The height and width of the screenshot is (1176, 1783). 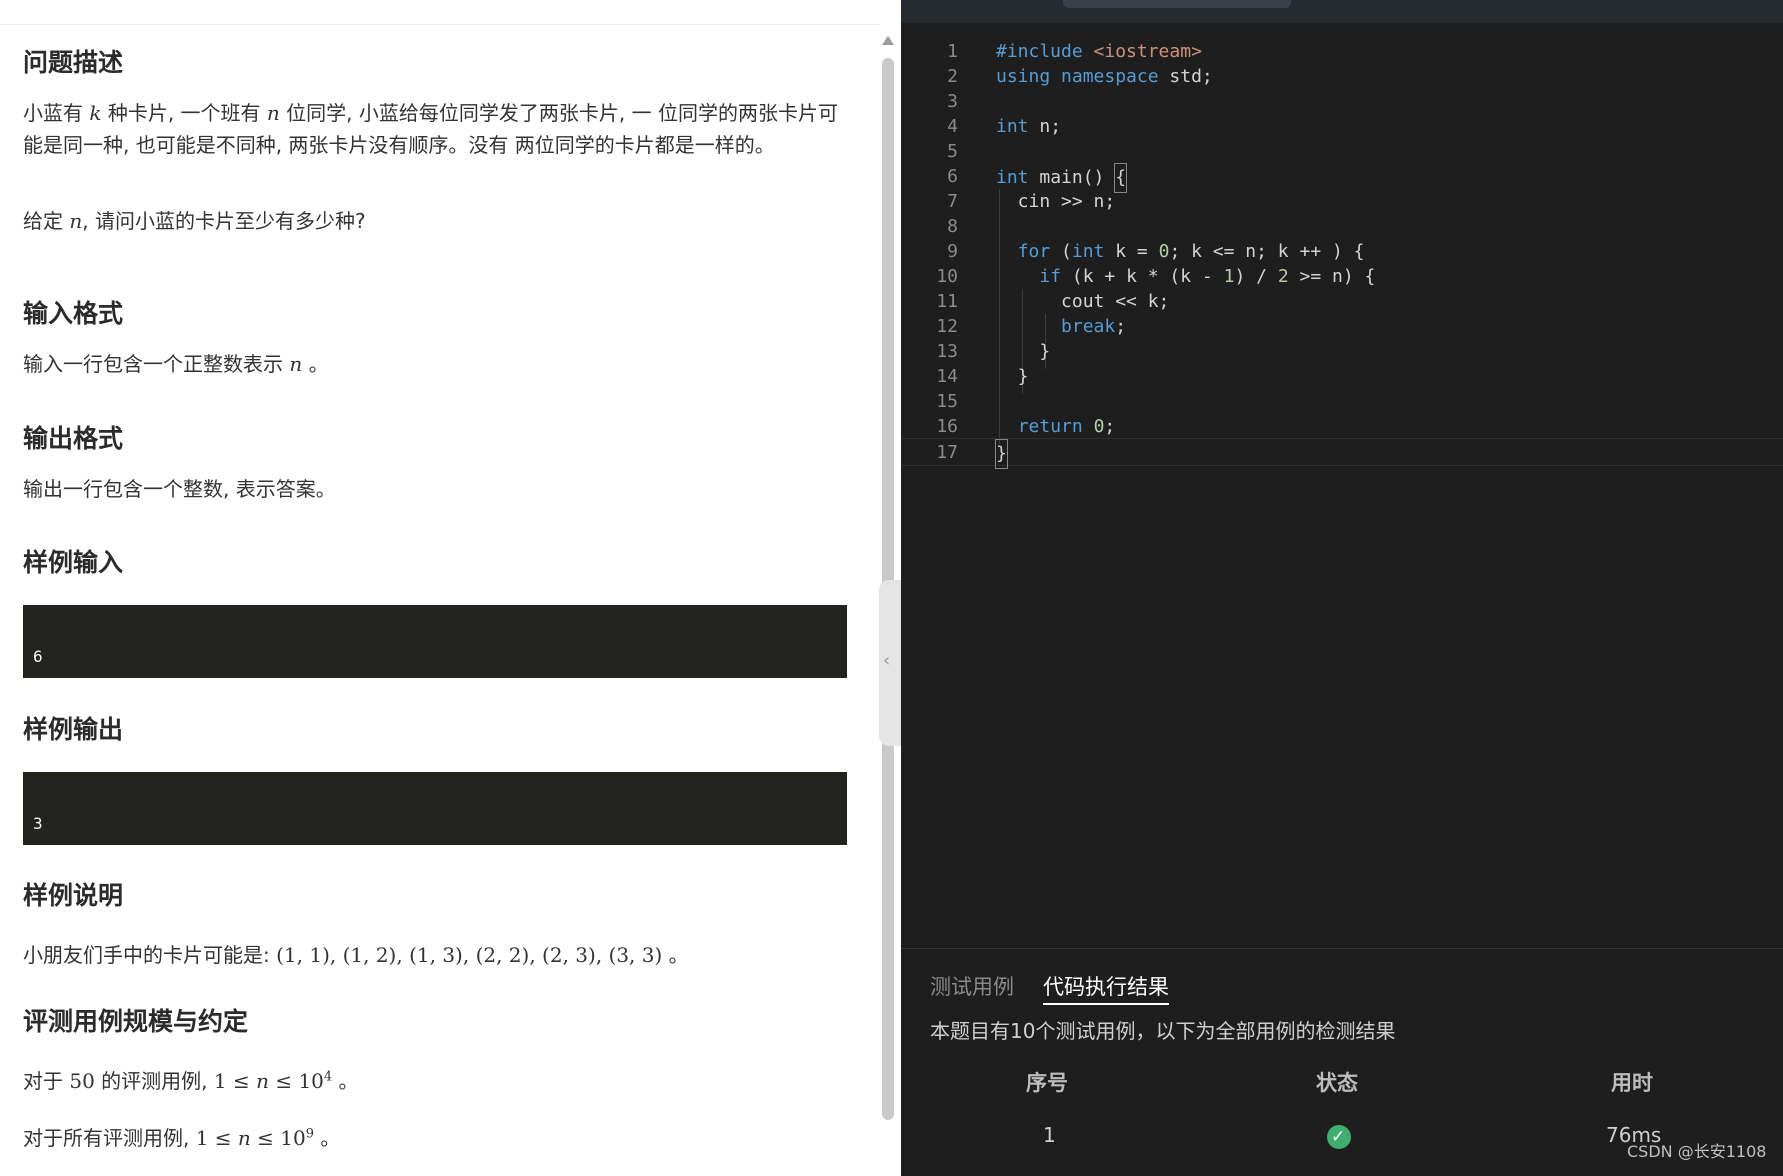 I want to click on text-fragment: 给定, so click(x=46, y=221).